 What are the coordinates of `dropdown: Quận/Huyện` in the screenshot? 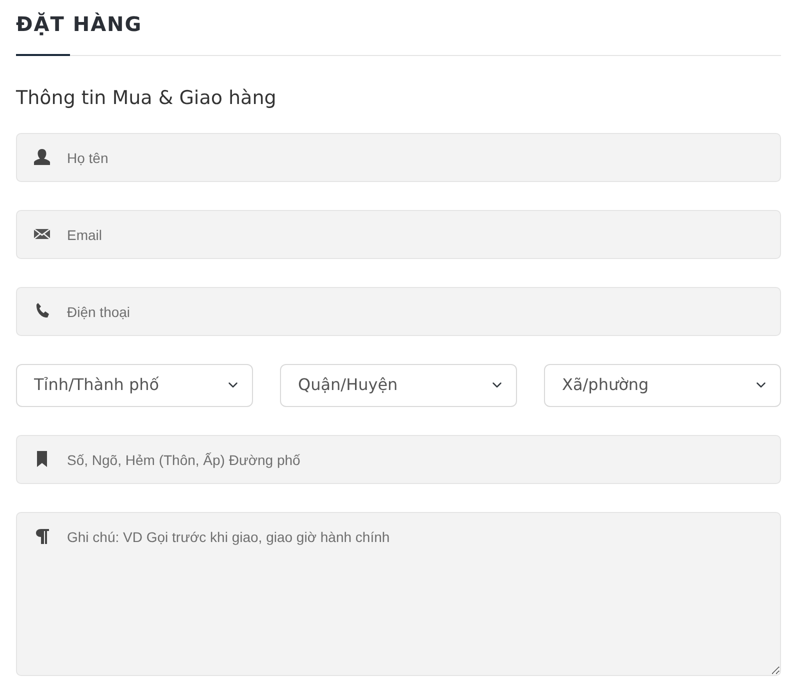 It's located at (398, 385).